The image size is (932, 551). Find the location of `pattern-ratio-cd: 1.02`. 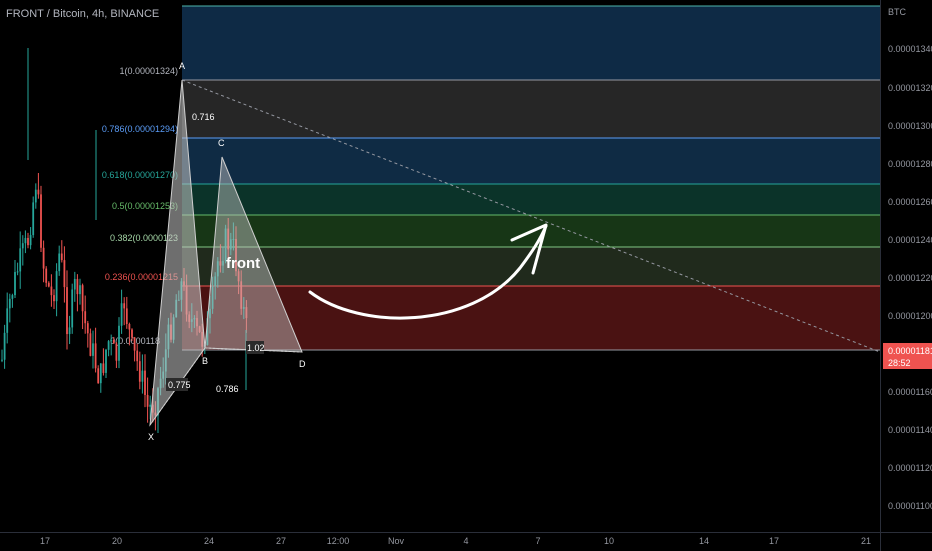

pattern-ratio-cd: 1.02 is located at coordinates (256, 348).